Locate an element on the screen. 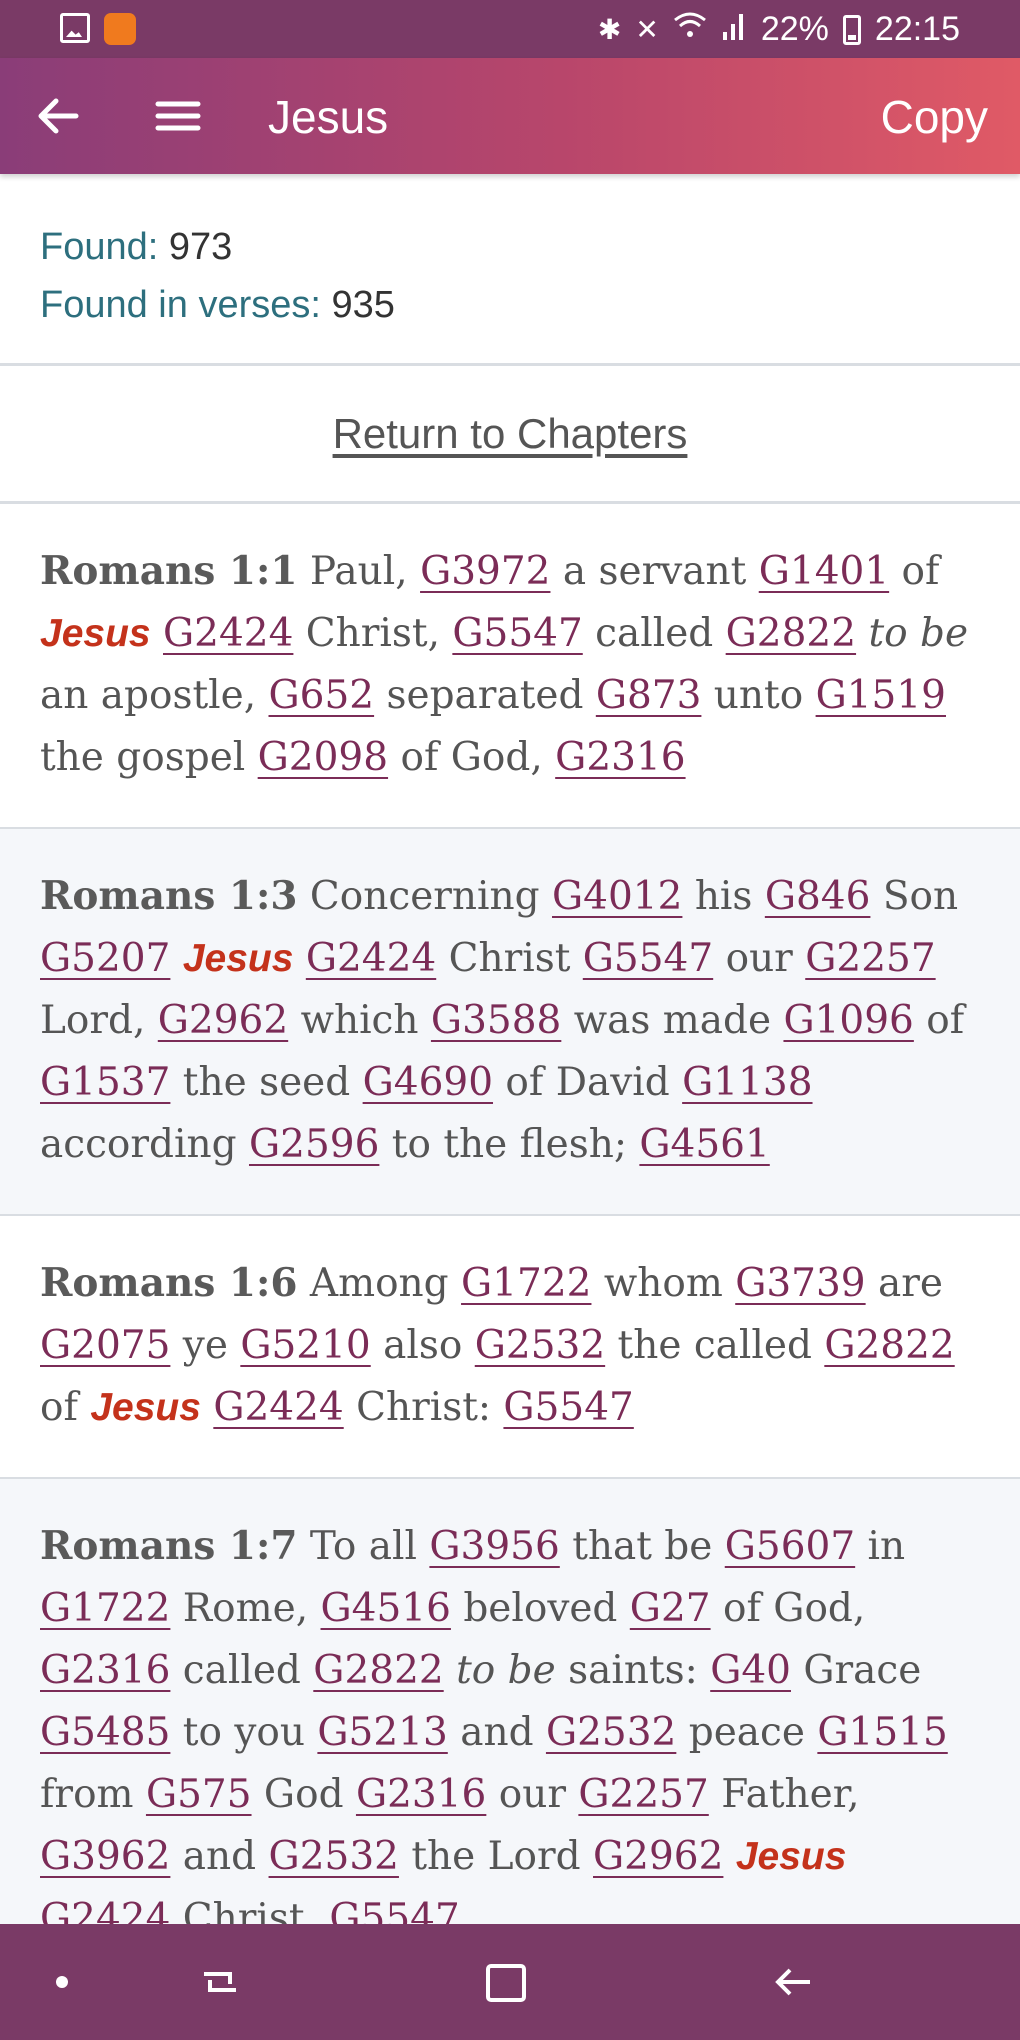 Image resolution: width=1020 pixels, height=2040 pixels. verse-reference: Romans 1:6 is located at coordinates (169, 1283).